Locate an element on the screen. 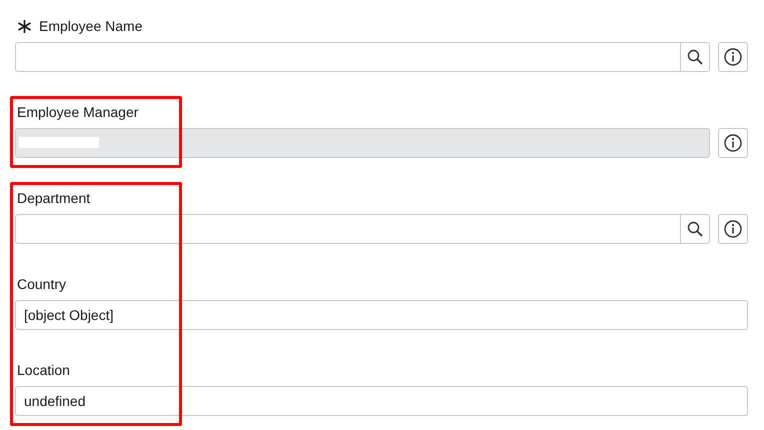  field-label: Location is located at coordinates (43, 370).